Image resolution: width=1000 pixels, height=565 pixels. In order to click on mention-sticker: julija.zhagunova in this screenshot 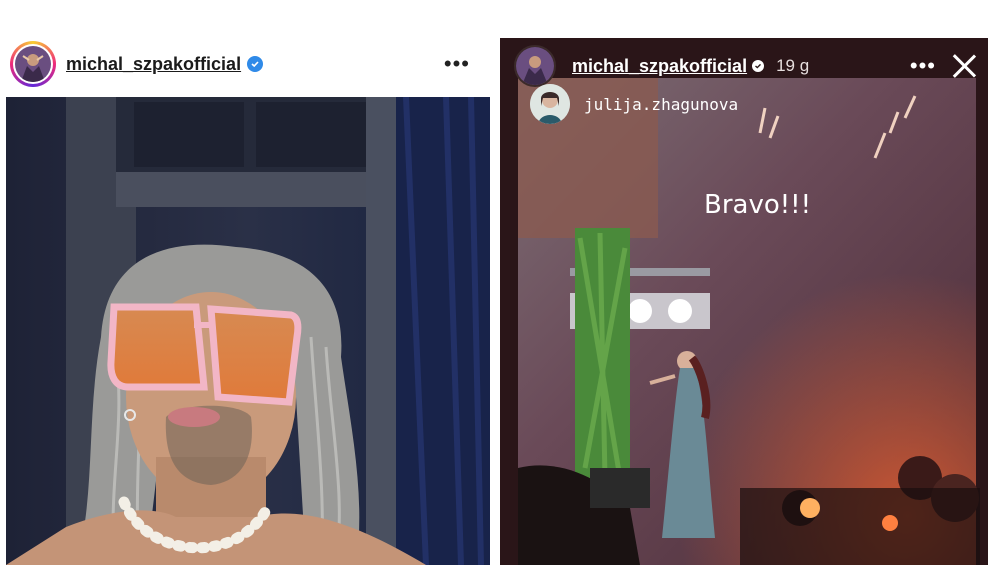, I will do `click(634, 104)`.